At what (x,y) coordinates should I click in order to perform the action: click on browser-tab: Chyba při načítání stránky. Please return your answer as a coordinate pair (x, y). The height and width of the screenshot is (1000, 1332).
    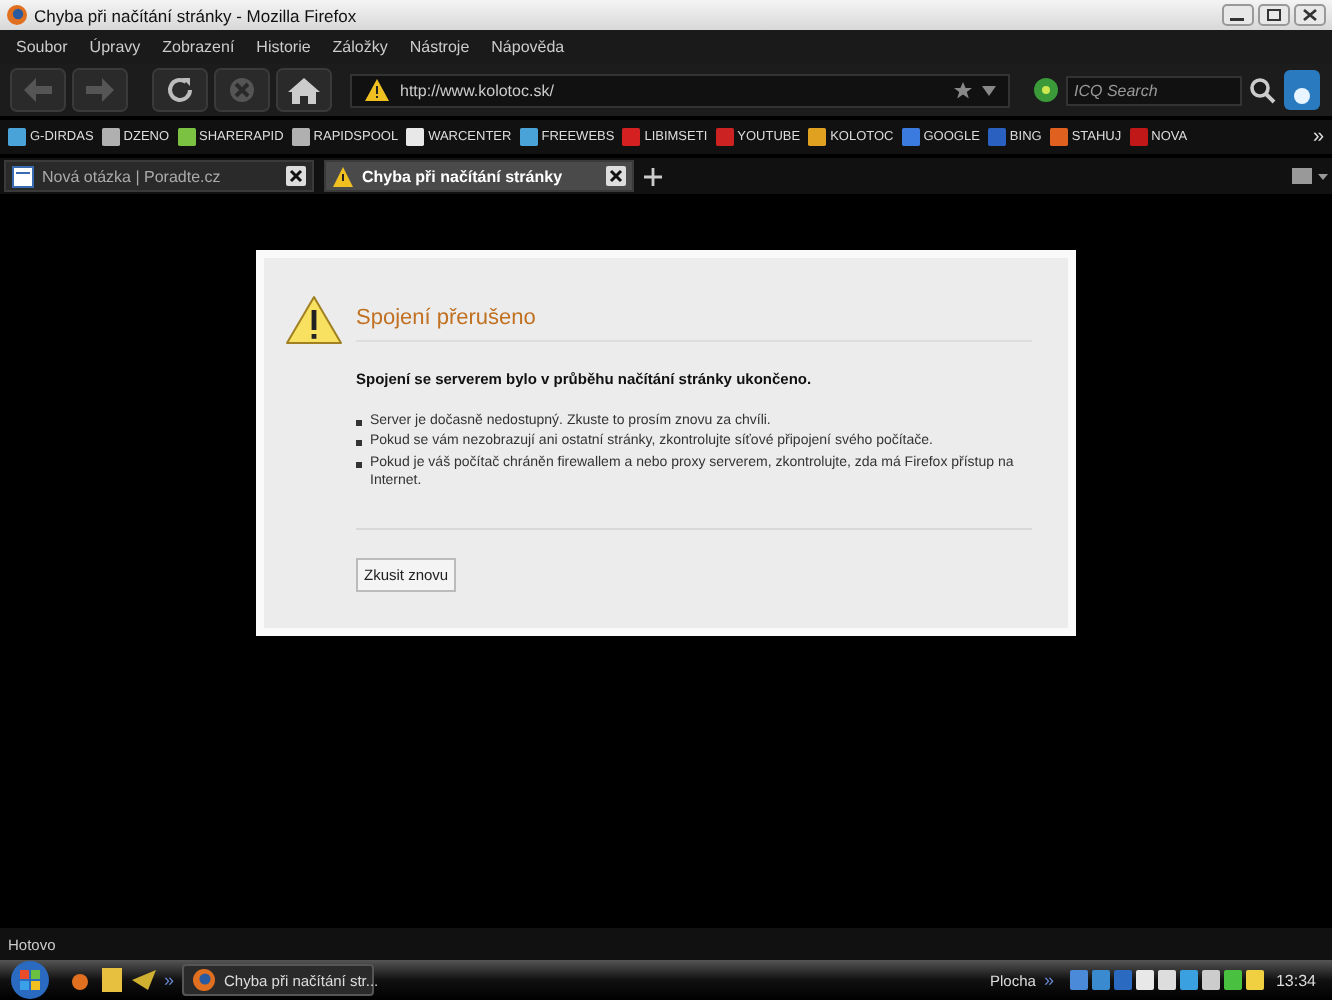
    Looking at the image, I should click on (479, 176).